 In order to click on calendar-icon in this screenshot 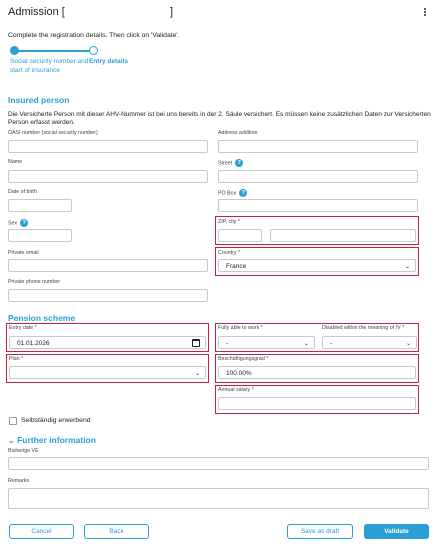, I will do `click(196, 343)`.